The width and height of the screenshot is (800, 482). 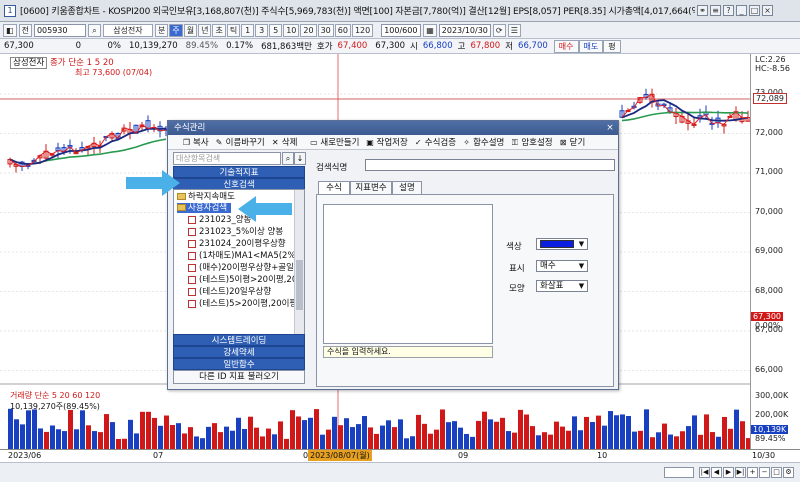 What do you see at coordinates (262, 30) in the screenshot?
I see `period-button: 3` at bounding box center [262, 30].